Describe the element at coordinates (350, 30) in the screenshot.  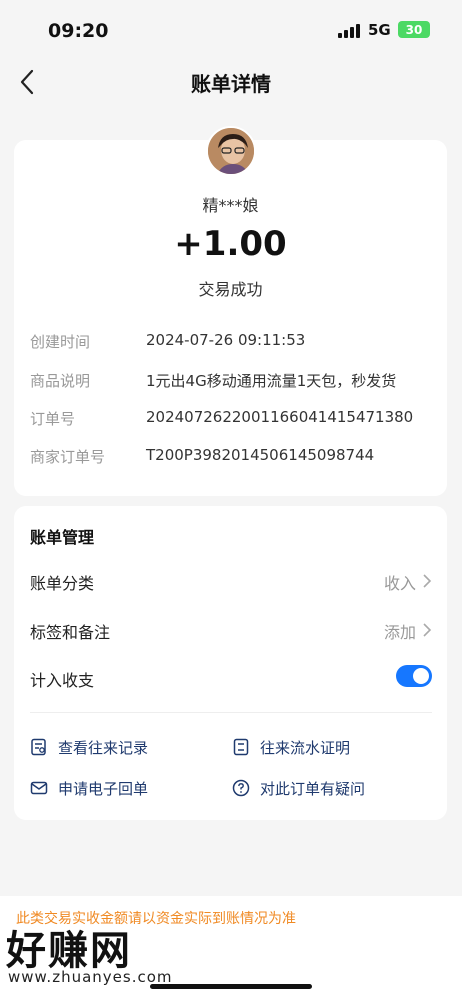
I see `signal-icon` at that location.